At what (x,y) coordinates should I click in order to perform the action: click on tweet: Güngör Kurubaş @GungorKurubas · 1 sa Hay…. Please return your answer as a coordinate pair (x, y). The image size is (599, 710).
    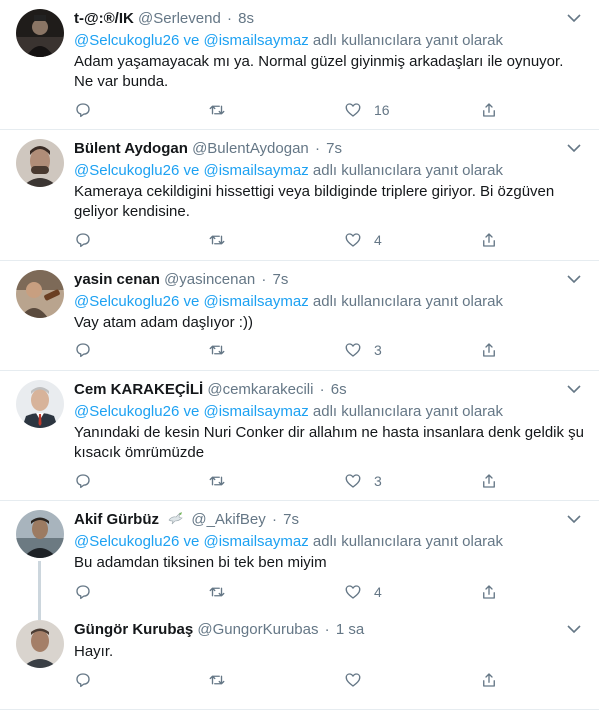
    Looking at the image, I should click on (299, 660).